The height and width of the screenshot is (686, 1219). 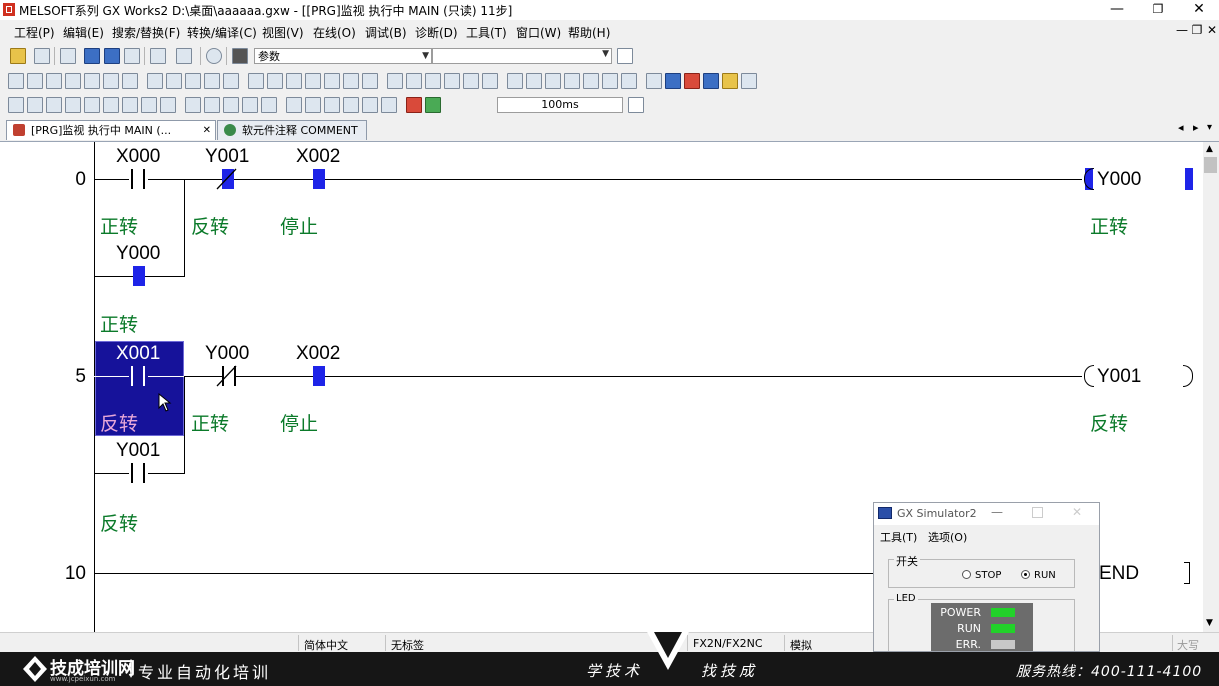 What do you see at coordinates (1209, 127) in the screenshot?
I see `tab-menu-icon: ▾` at bounding box center [1209, 127].